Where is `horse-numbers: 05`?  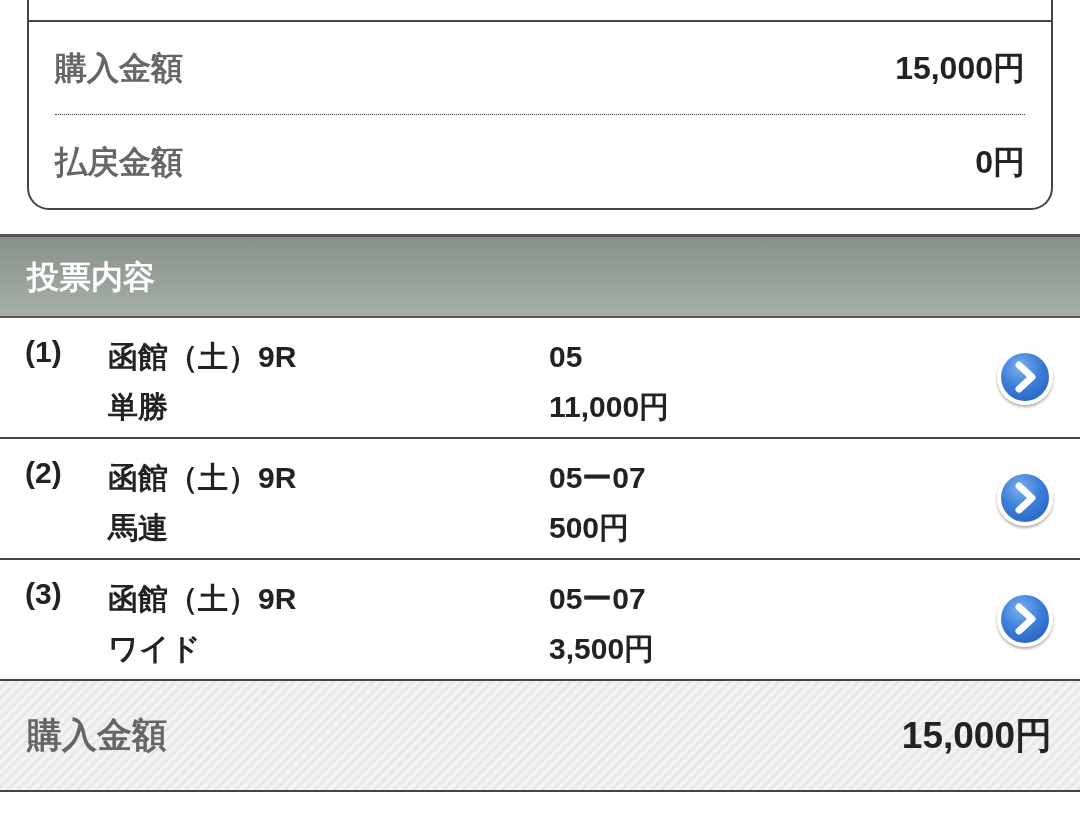 horse-numbers: 05 is located at coordinates (566, 357).